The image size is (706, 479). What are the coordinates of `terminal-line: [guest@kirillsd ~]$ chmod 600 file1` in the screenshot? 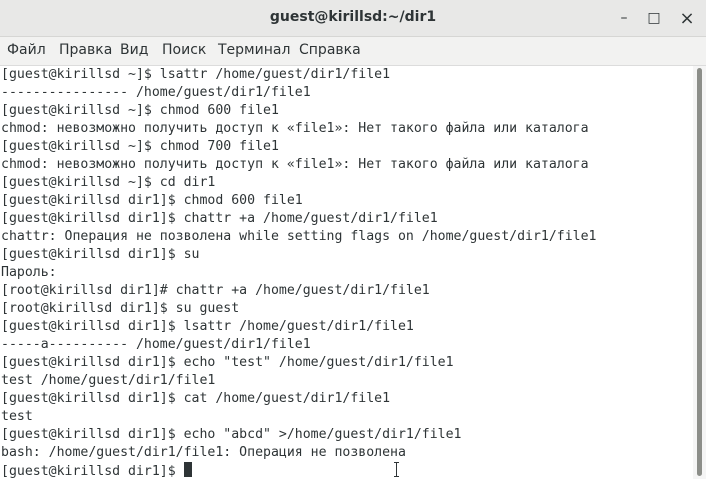 It's located at (140, 110).